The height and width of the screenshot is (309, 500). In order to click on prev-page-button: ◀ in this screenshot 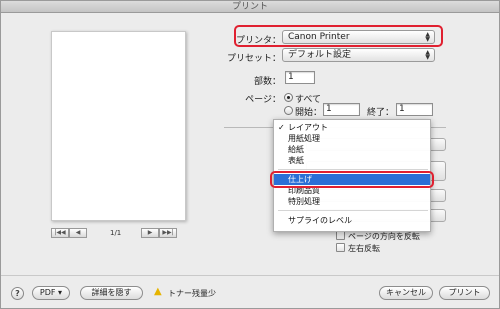, I will do `click(78, 233)`.